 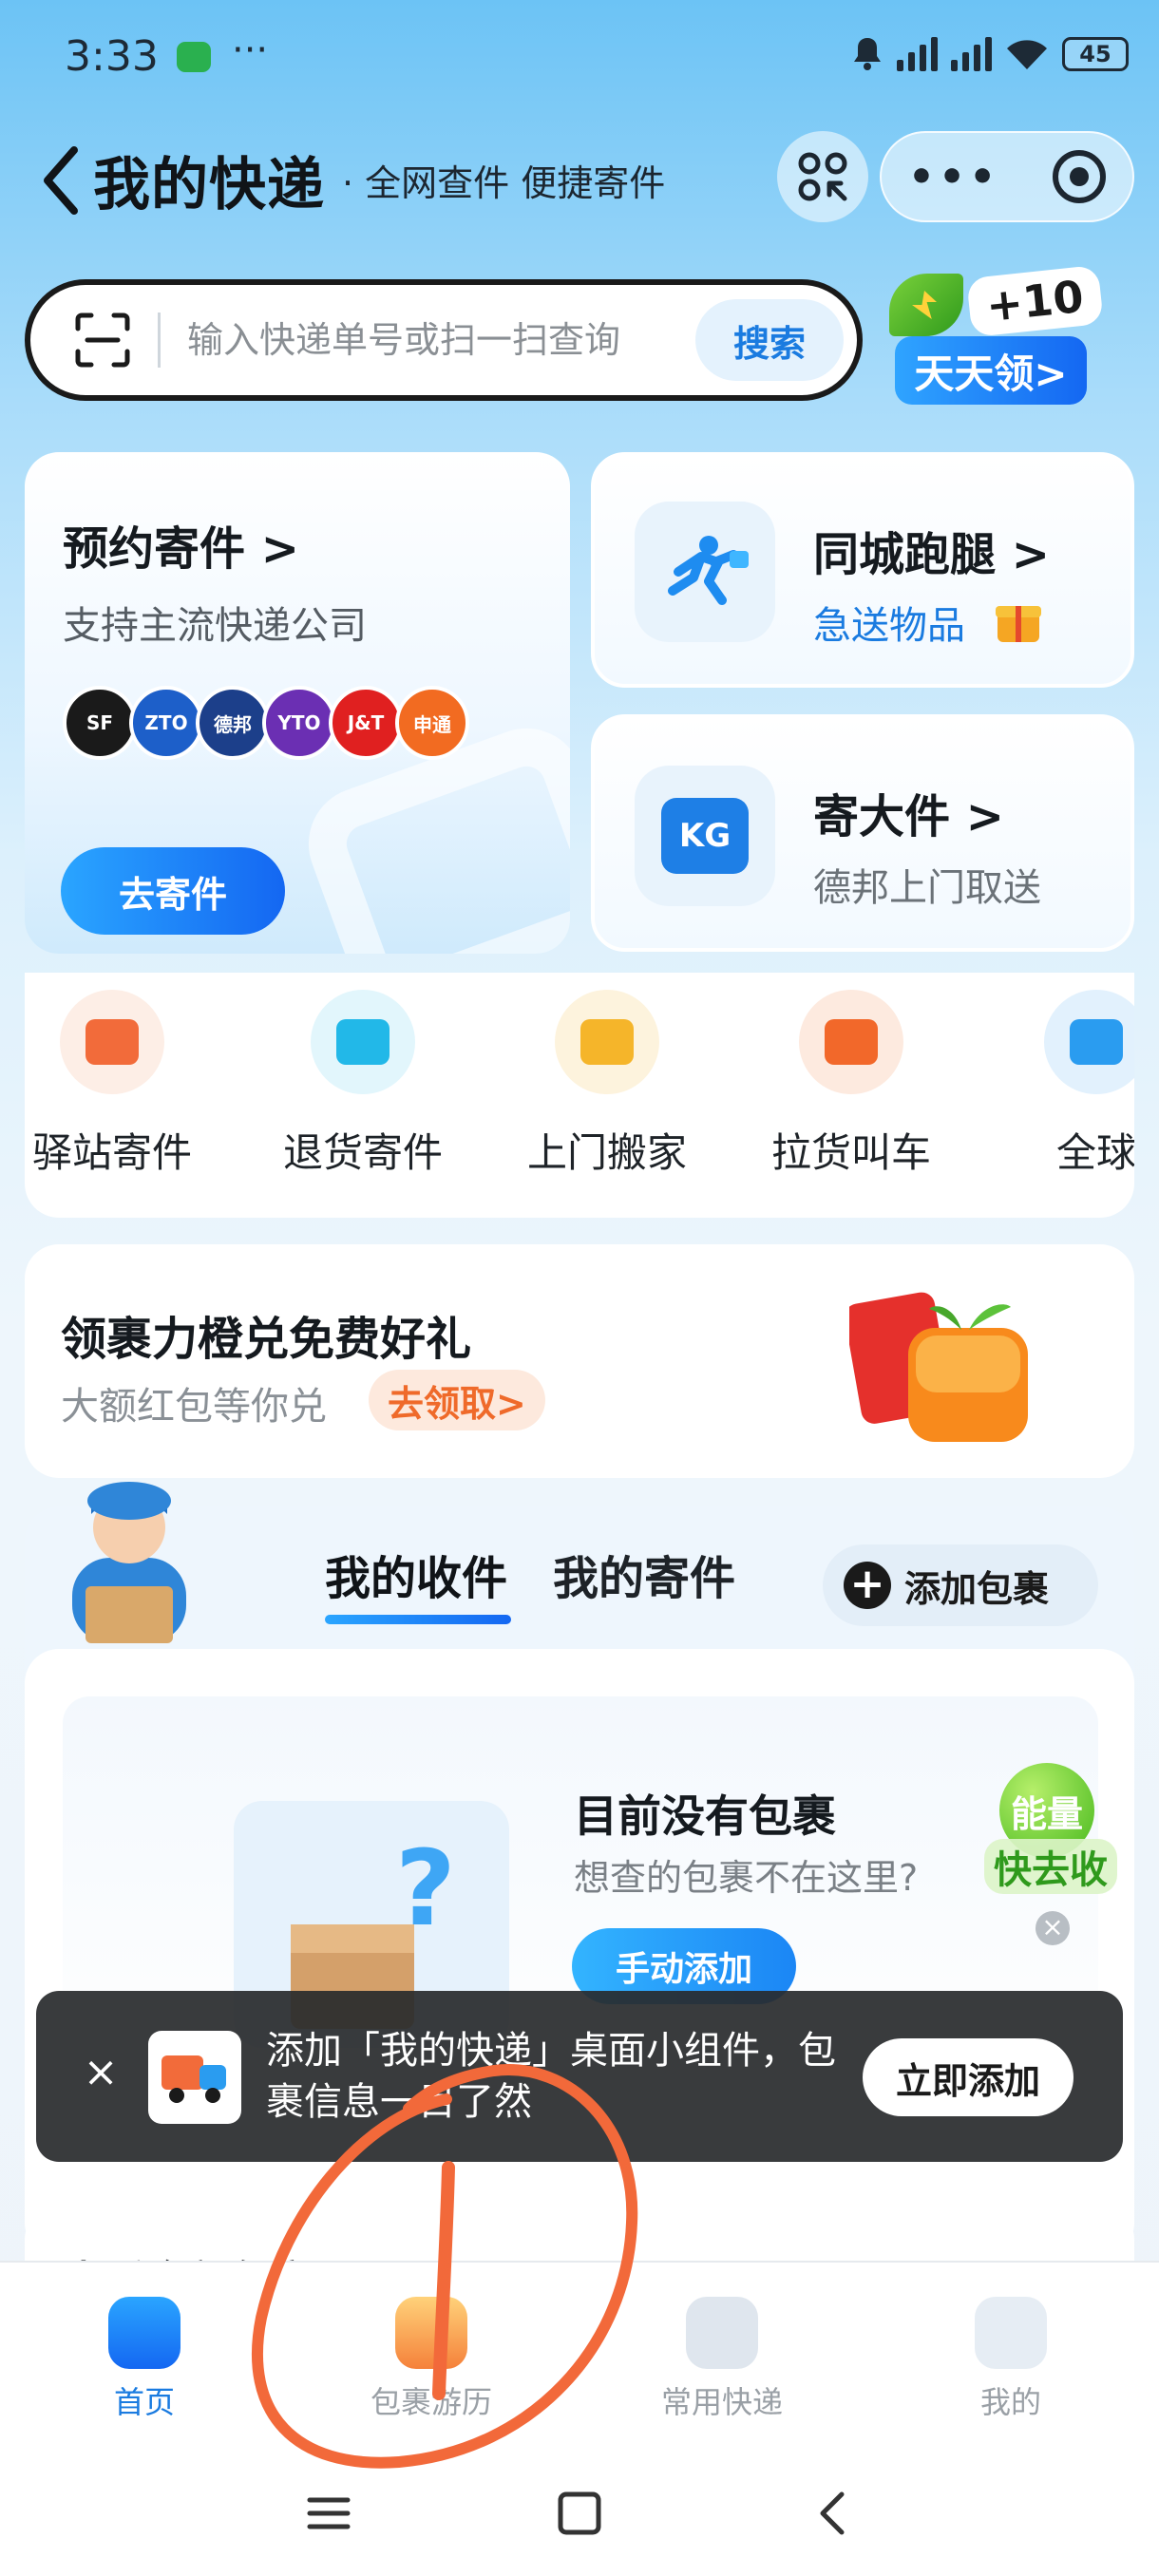 I want to click on nav-label: 常用快递, so click(x=721, y=2402).